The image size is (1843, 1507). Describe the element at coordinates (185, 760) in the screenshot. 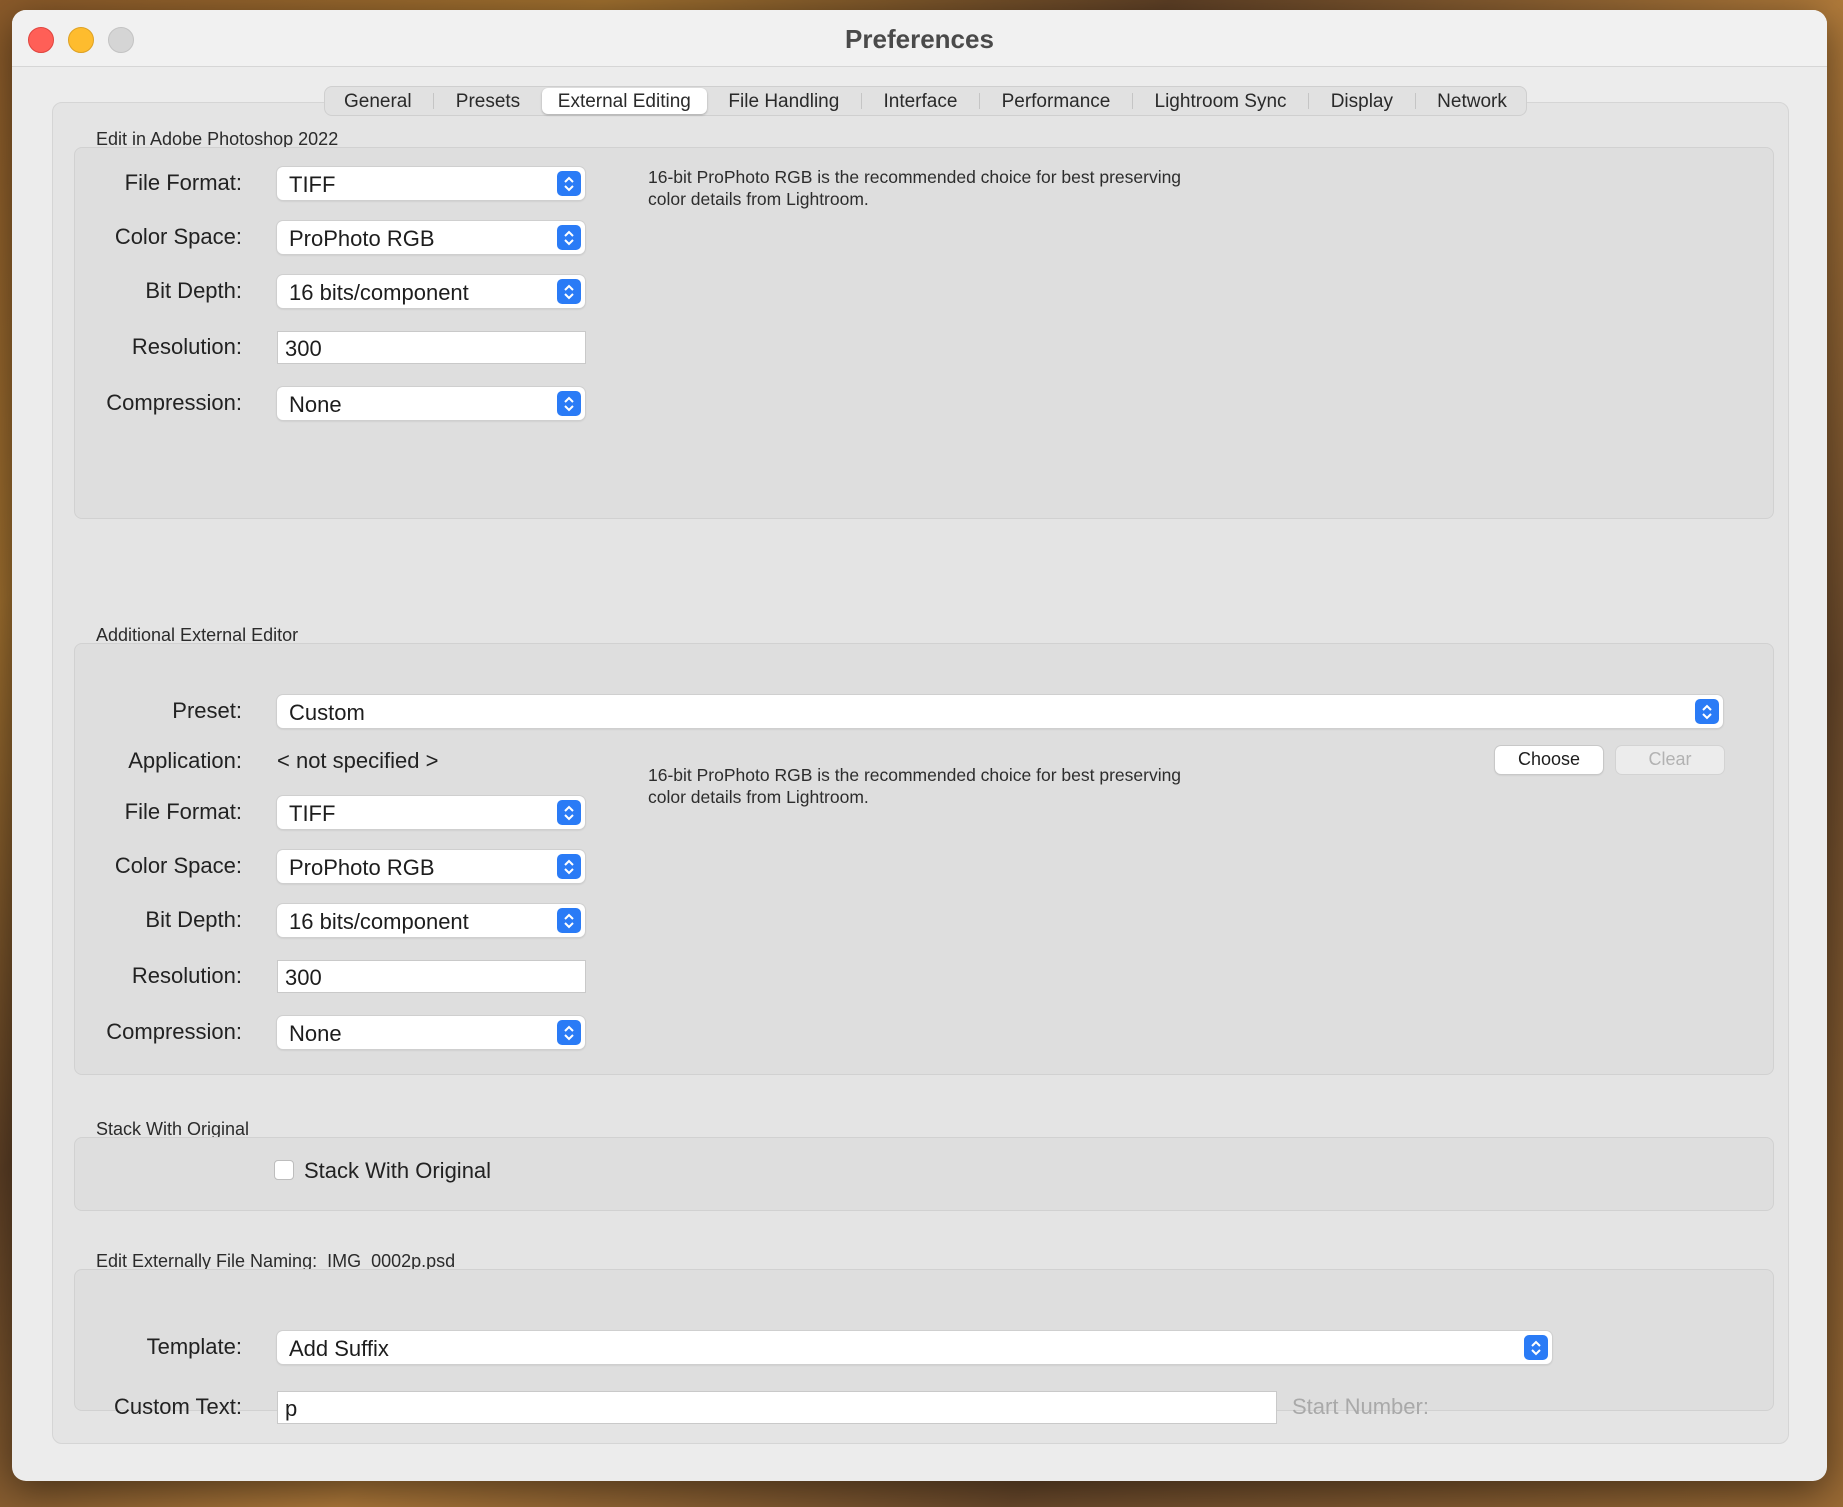

I see `application-label: Application:` at that location.